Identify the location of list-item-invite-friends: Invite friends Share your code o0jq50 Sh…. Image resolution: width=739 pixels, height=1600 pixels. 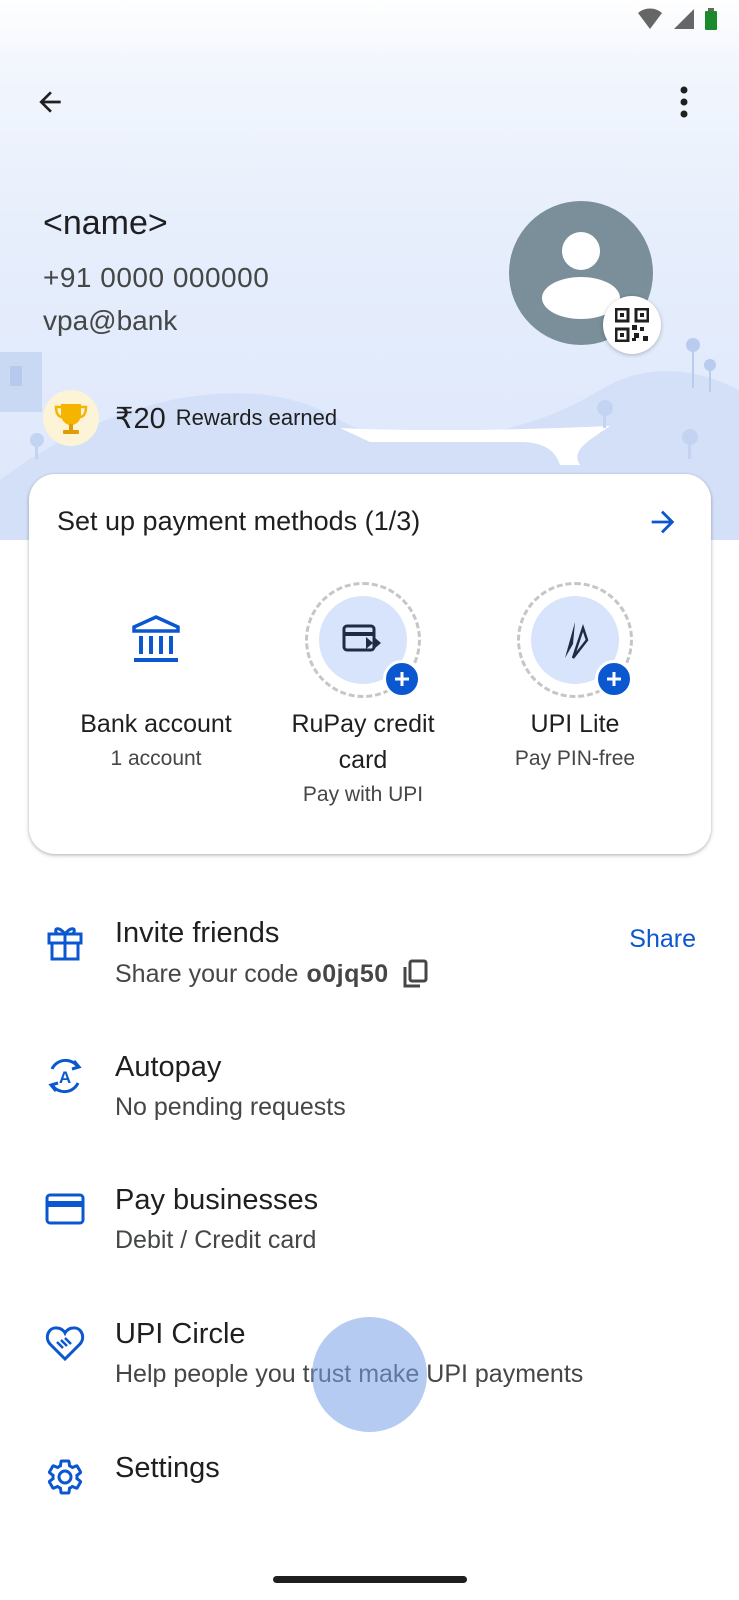
(369, 970).